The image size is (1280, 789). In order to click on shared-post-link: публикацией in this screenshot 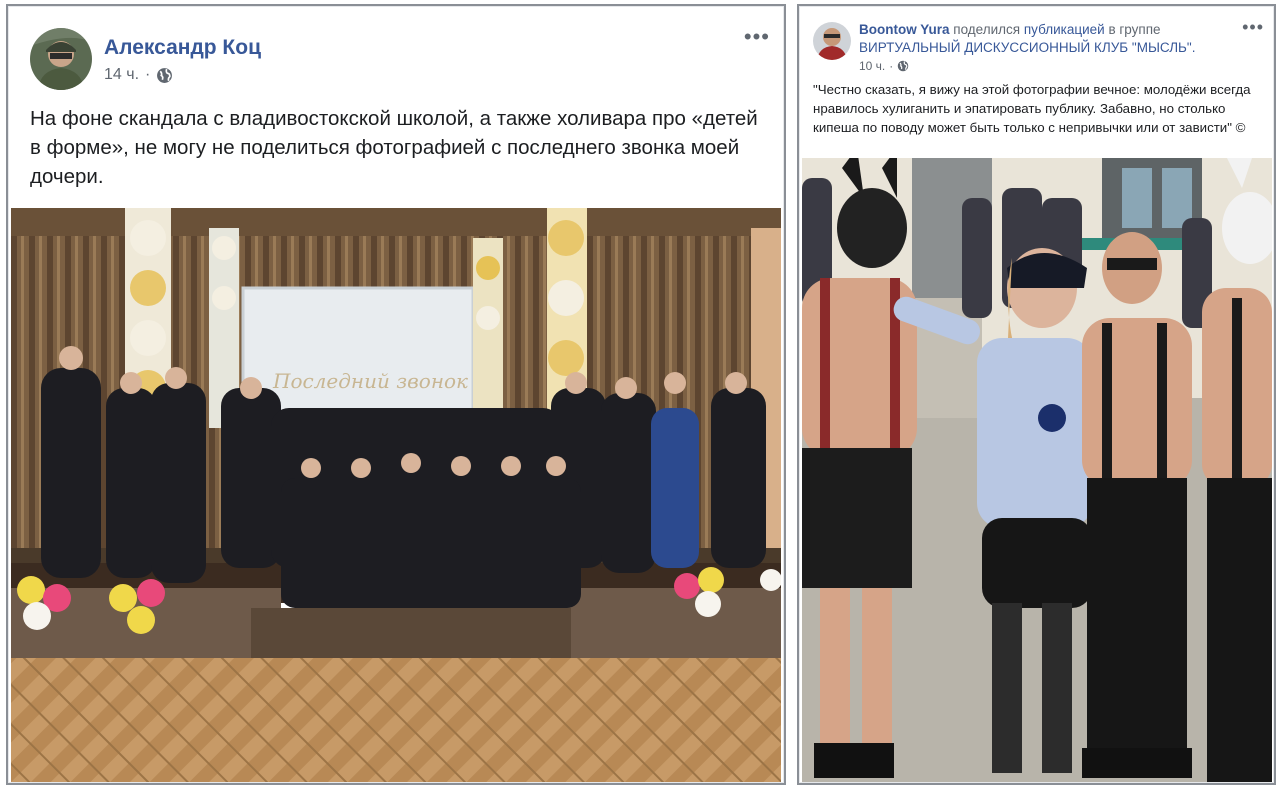, I will do `click(1064, 29)`.